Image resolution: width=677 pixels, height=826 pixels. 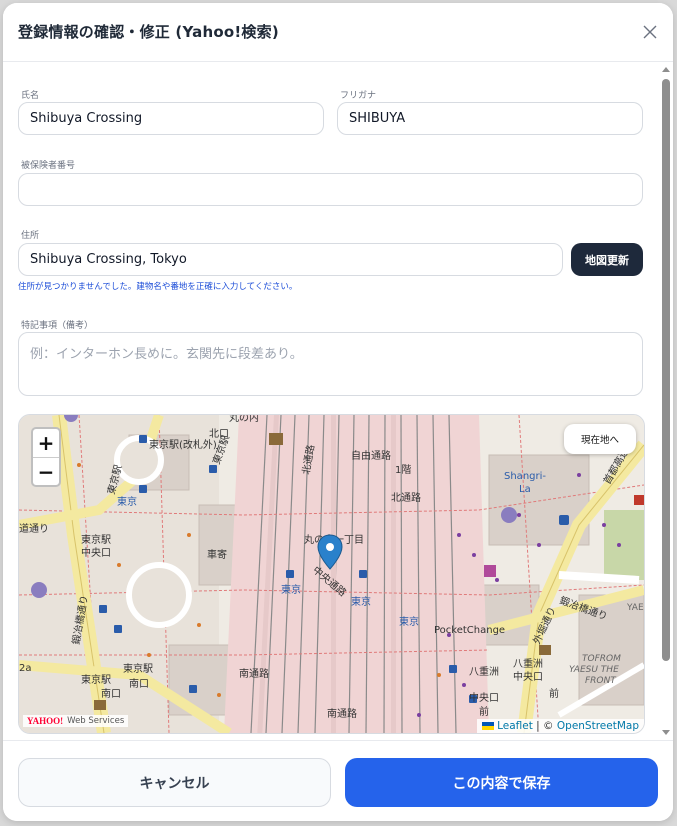 I want to click on svg-text: YAE, so click(x=635, y=608).